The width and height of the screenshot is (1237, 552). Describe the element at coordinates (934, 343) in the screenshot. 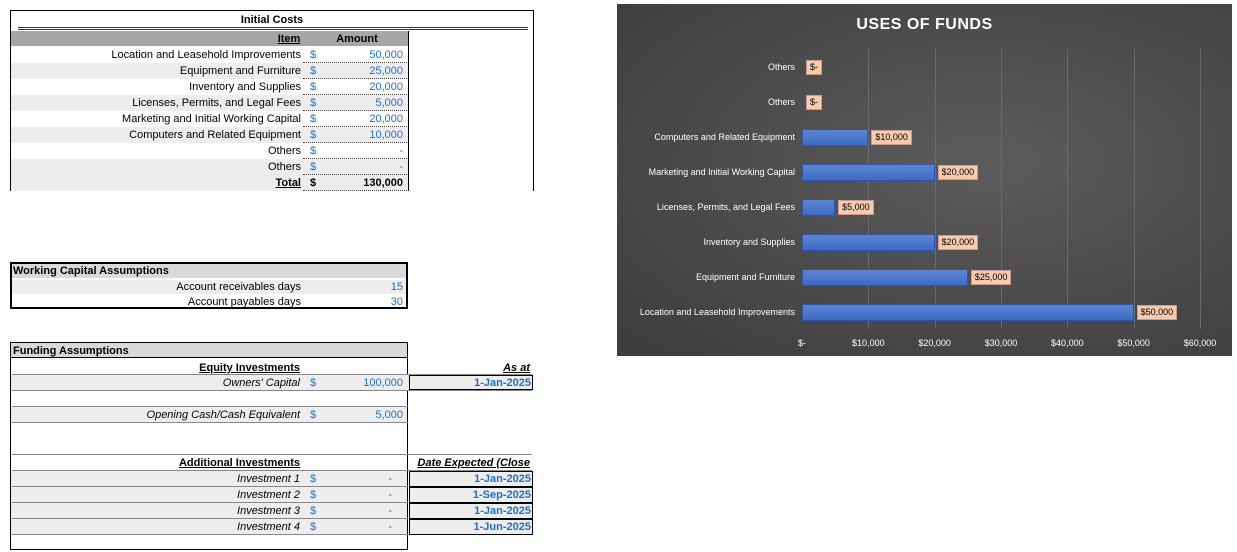

I see `x-tick-label: $20,000` at that location.